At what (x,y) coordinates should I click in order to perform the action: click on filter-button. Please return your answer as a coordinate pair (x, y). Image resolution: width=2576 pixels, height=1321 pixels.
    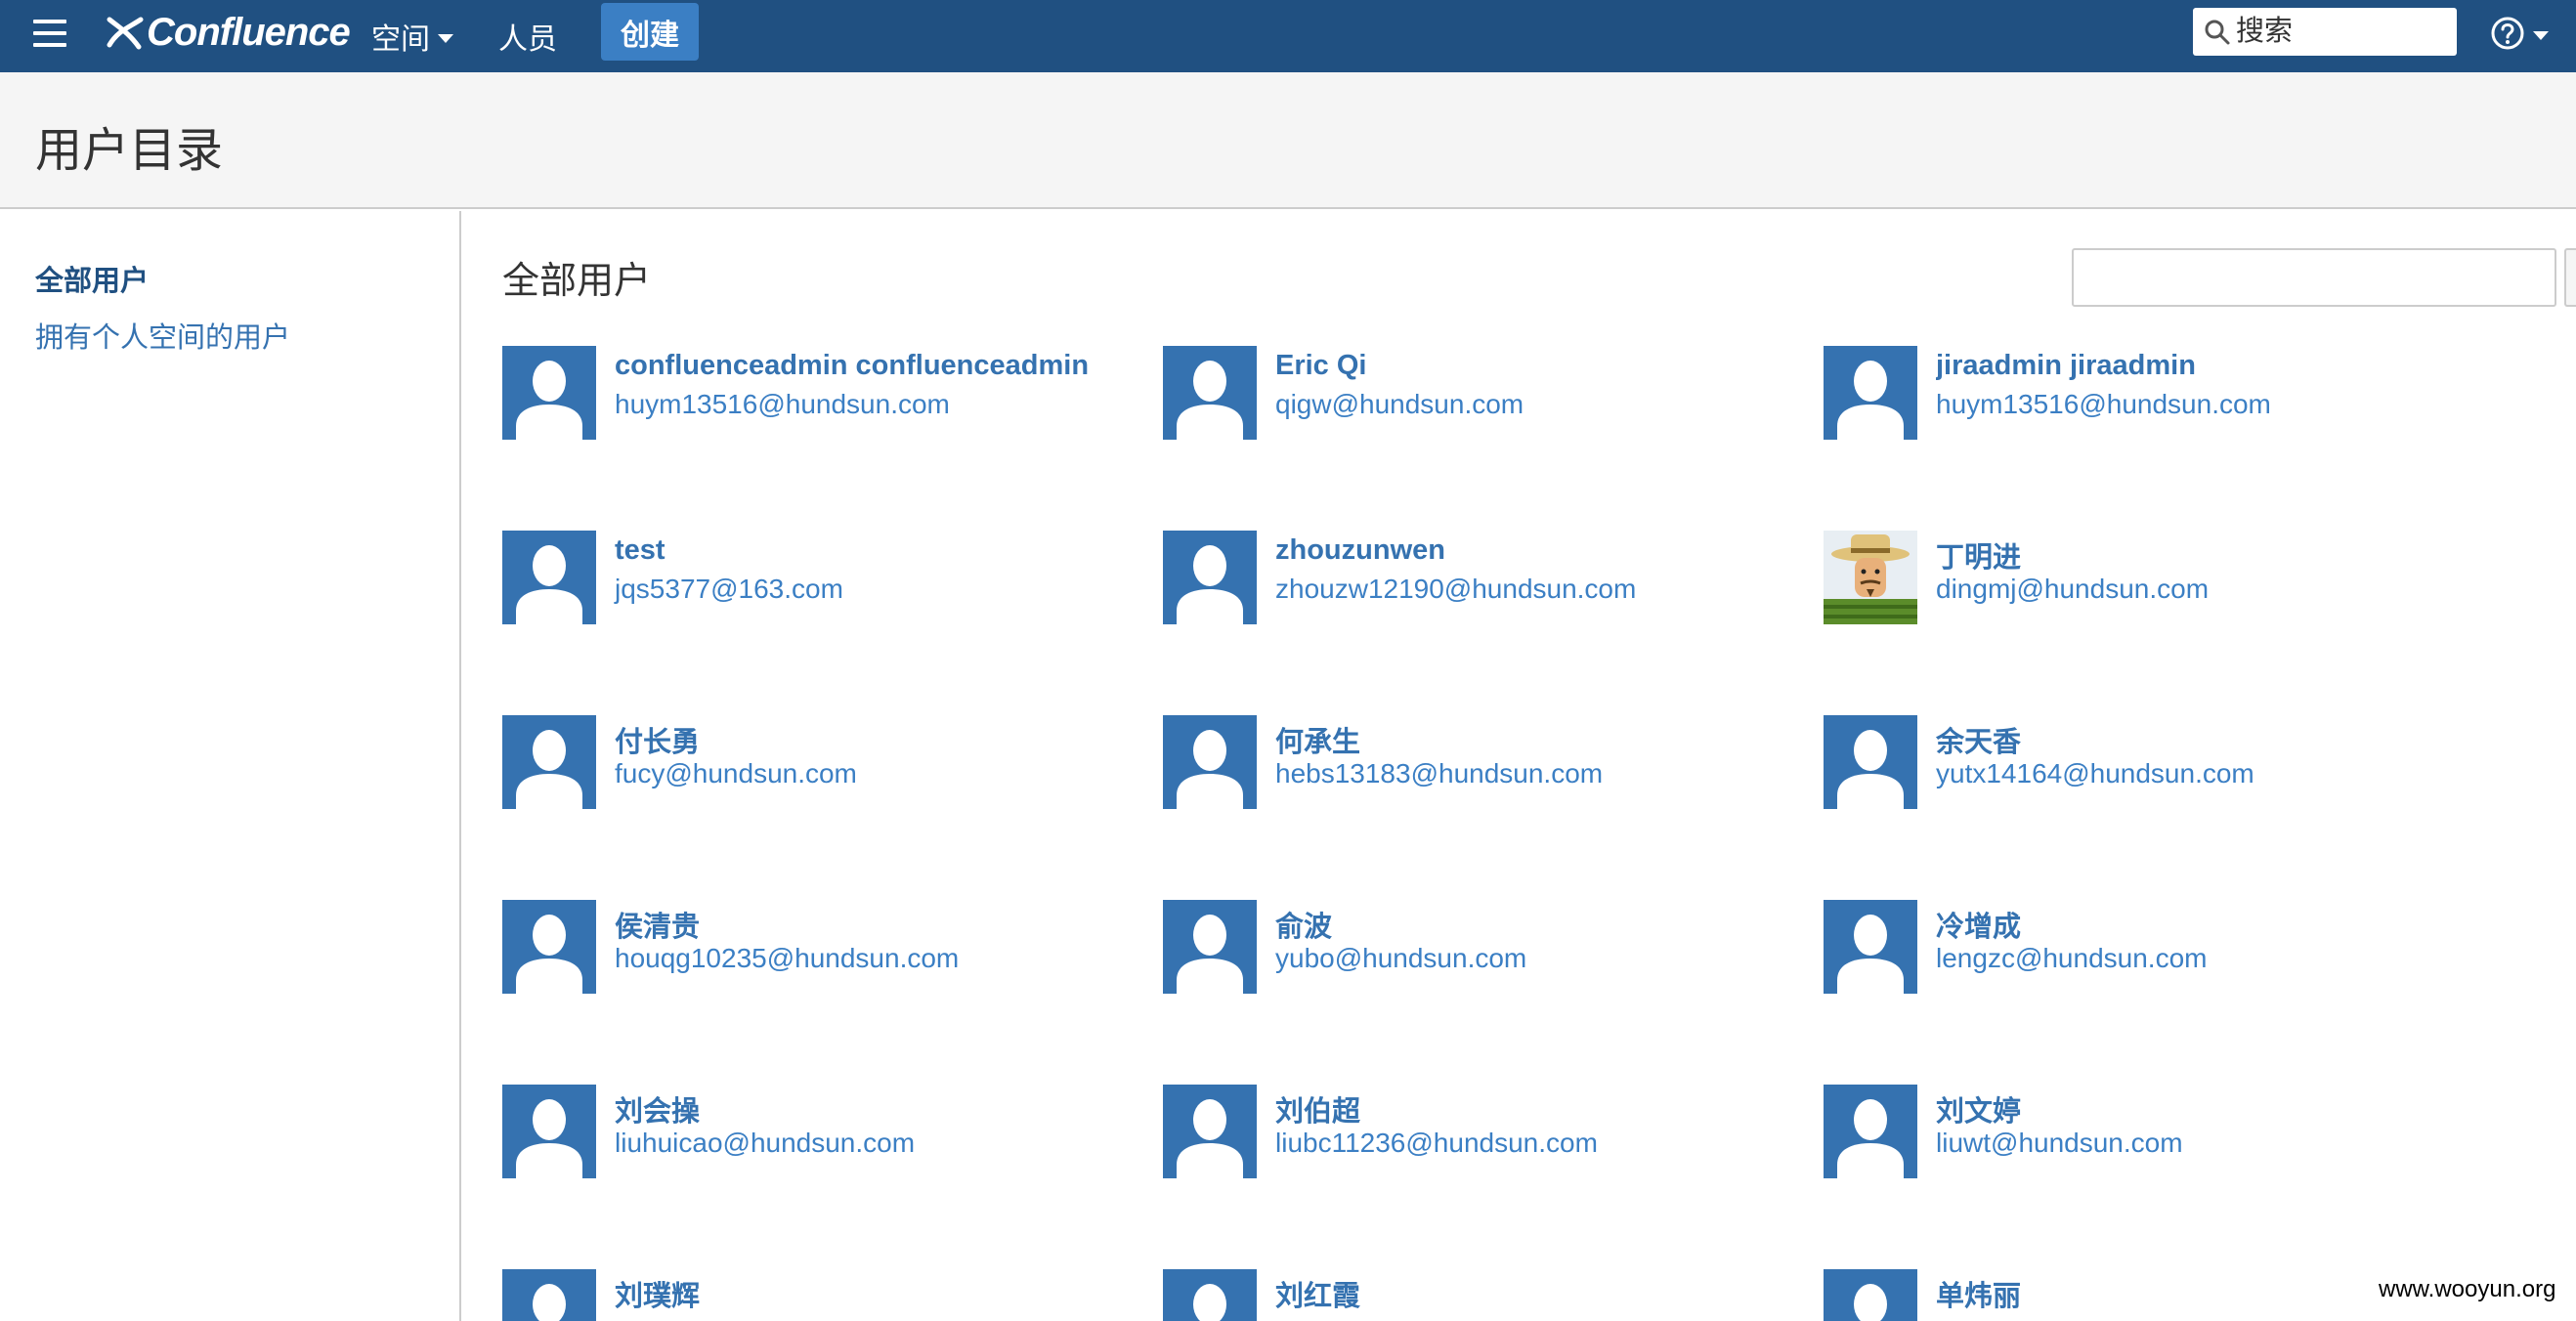
    Looking at the image, I should click on (2570, 278).